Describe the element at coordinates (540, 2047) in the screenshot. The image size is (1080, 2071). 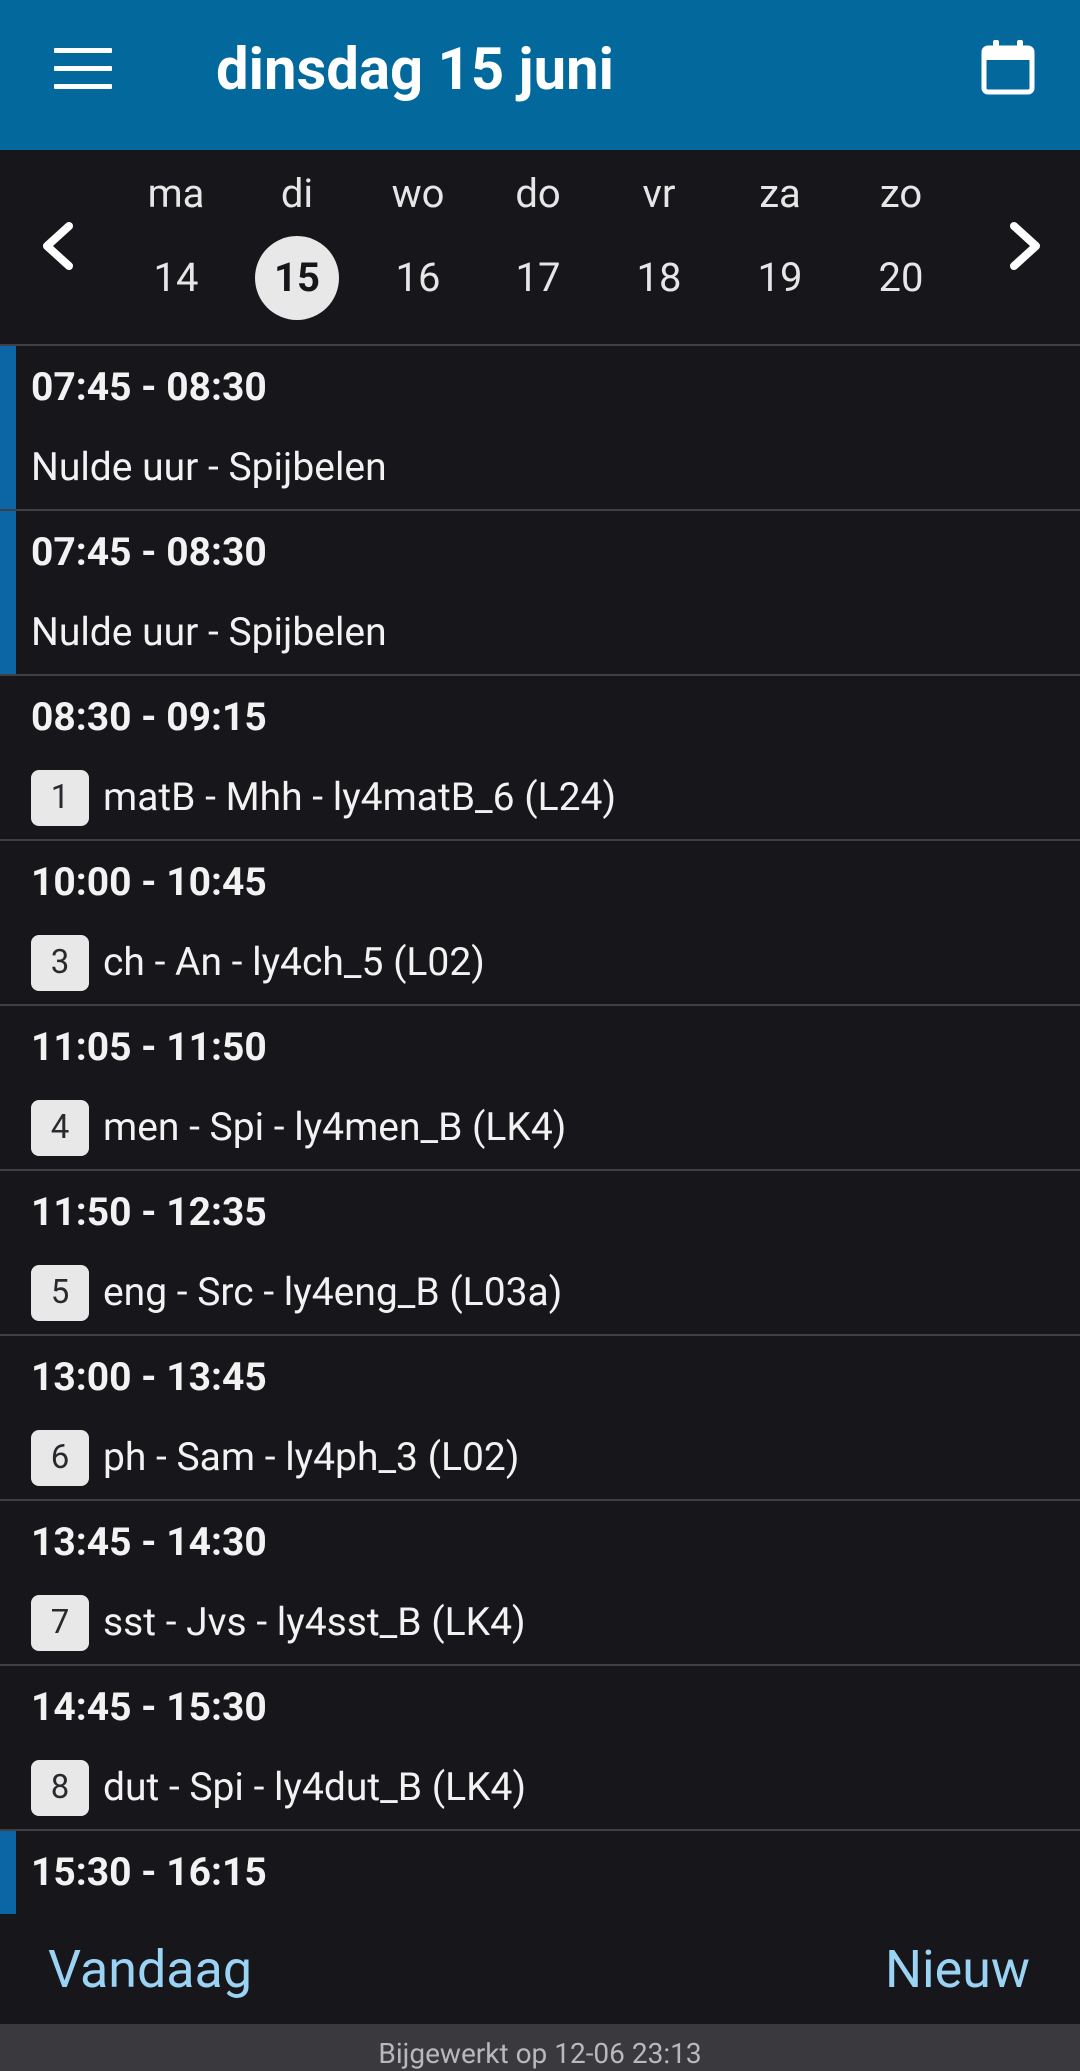
I see `last-updated-status: Bijgewerkt op 12-06 23:13` at that location.